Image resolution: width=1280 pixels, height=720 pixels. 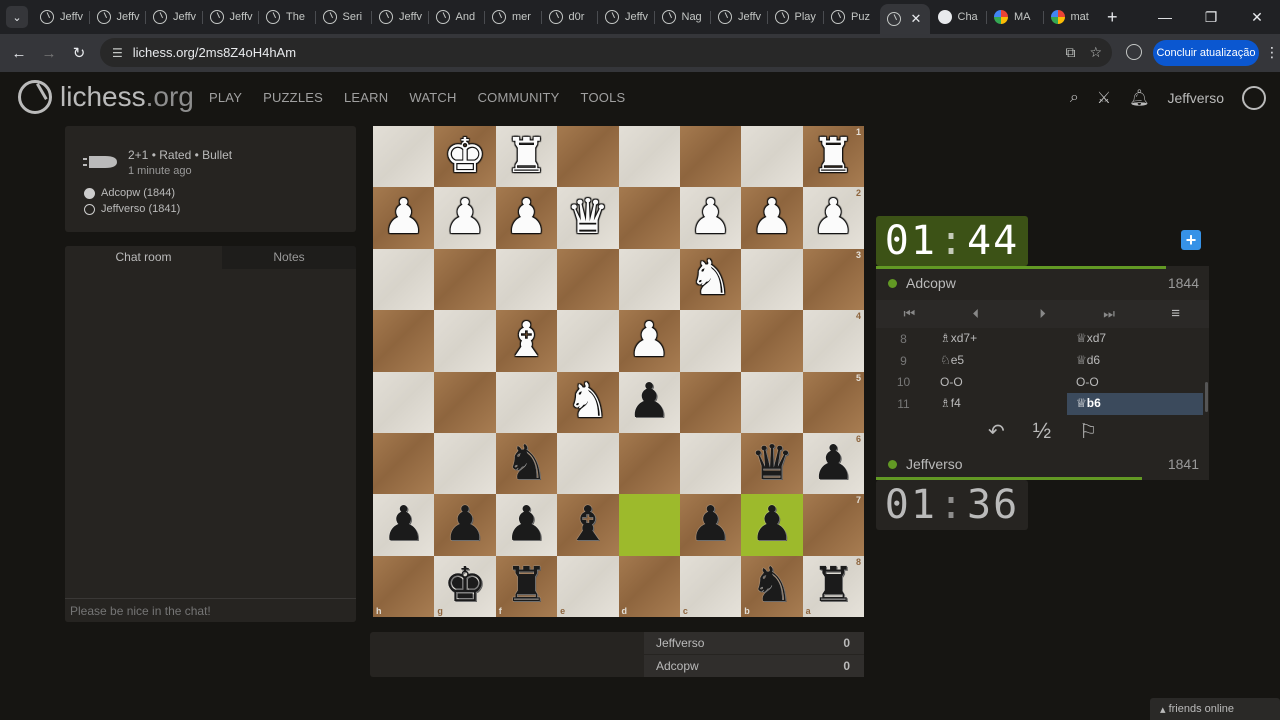 What do you see at coordinates (833, 402) in the screenshot?
I see `board-square: 5` at bounding box center [833, 402].